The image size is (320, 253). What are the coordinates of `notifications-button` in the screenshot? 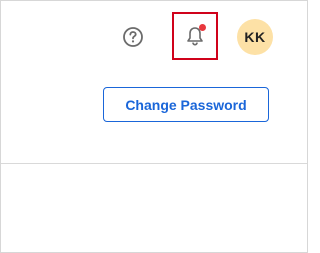 It's located at (195, 36).